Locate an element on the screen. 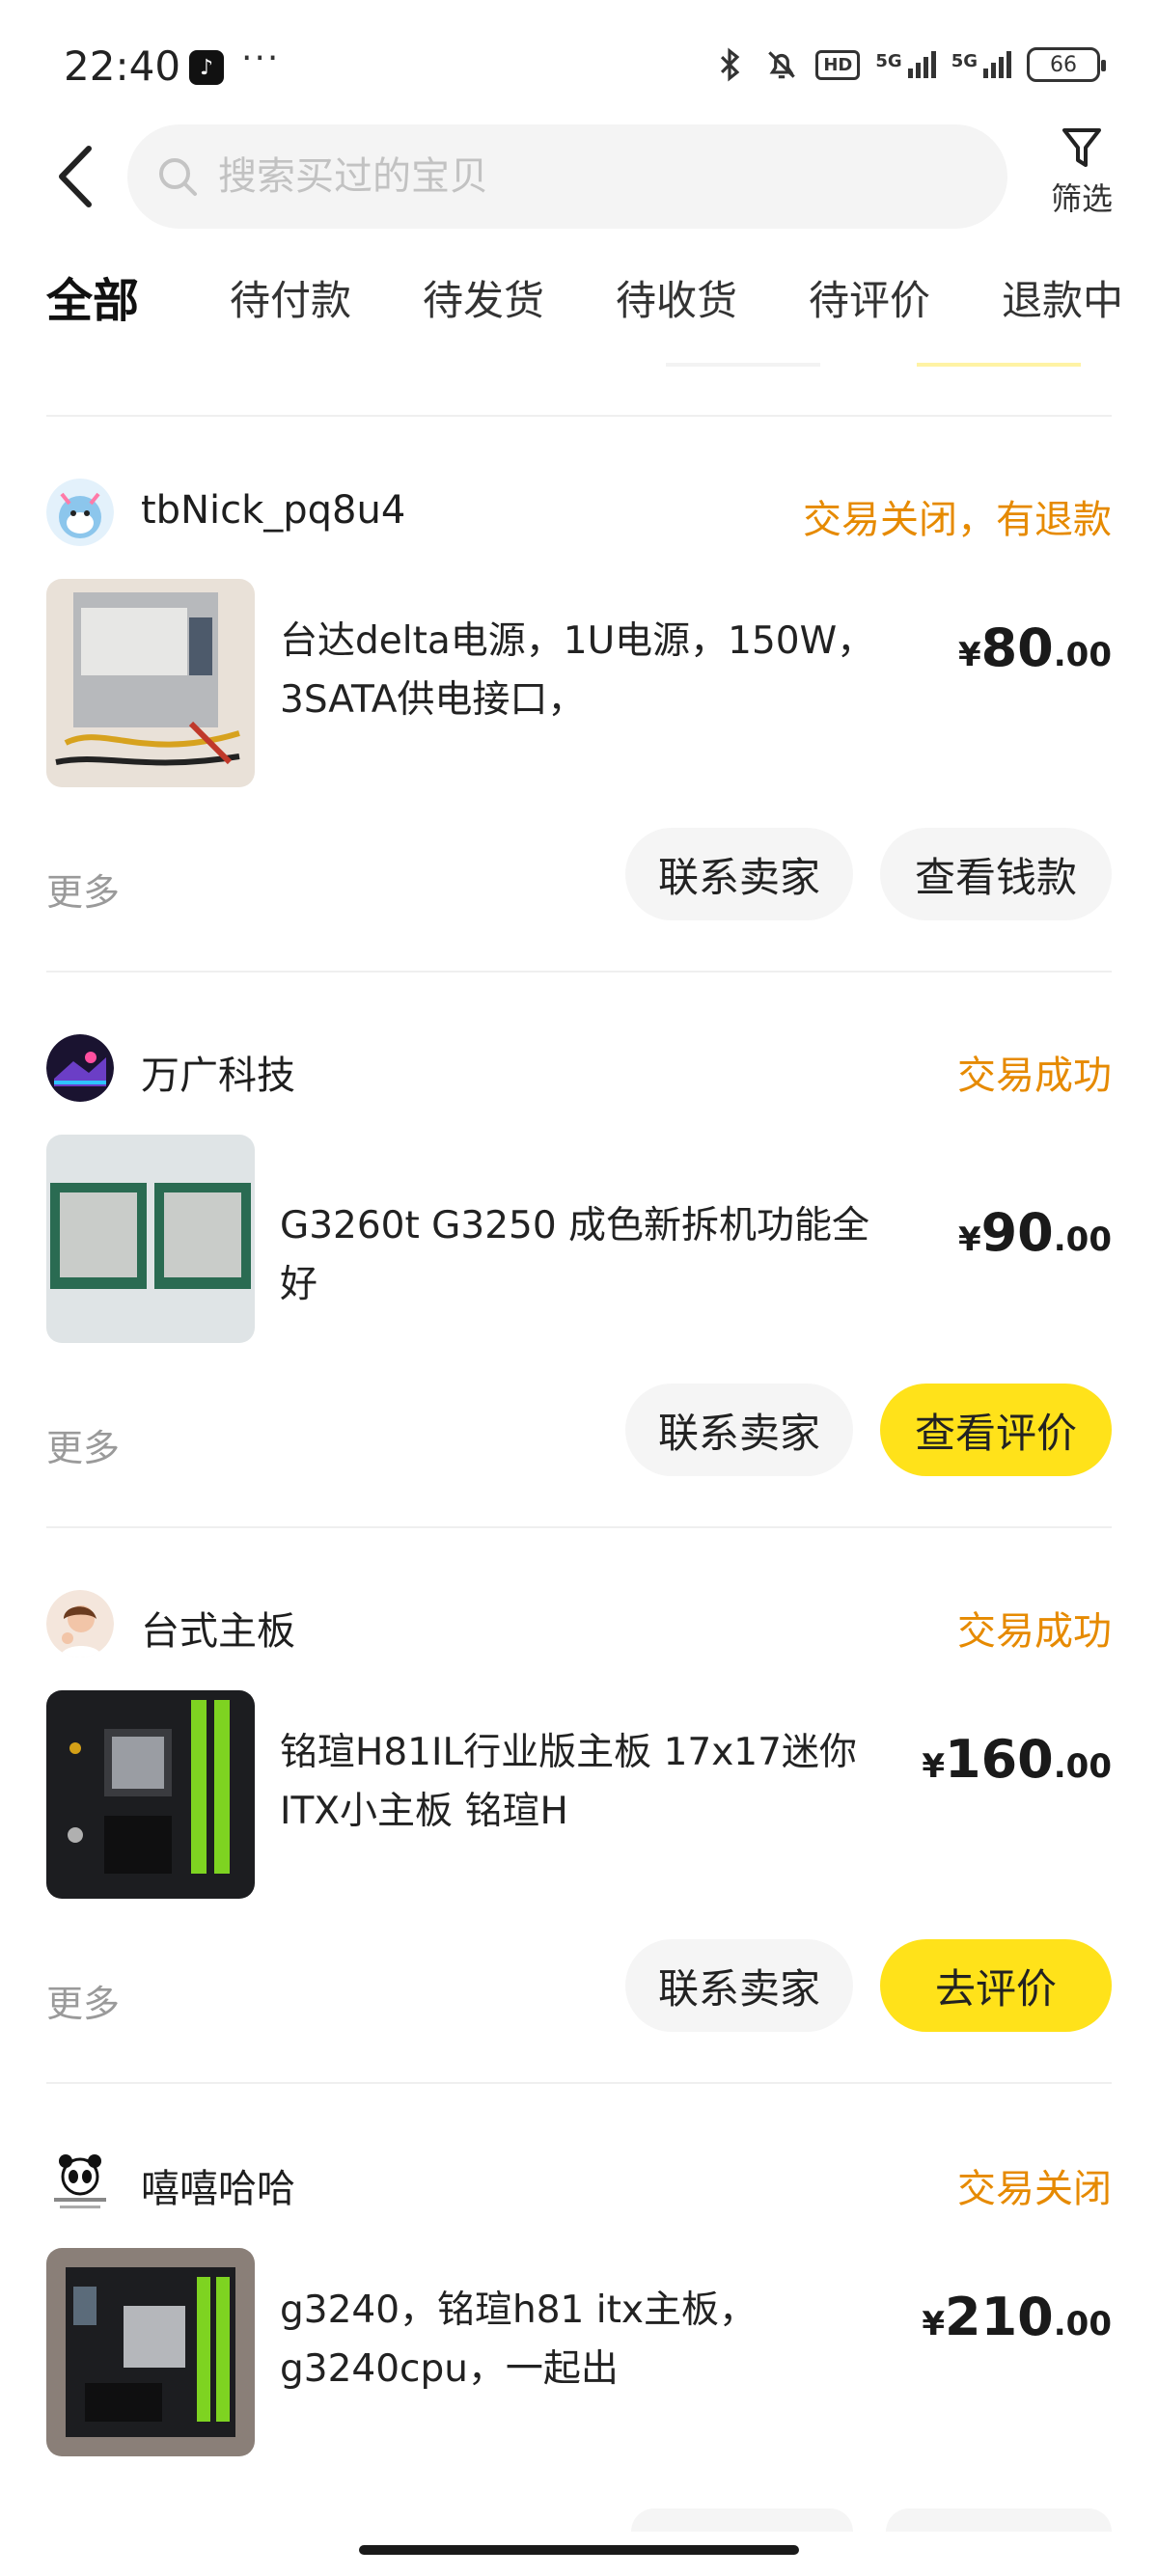 This screenshot has height=2576, width=1158. home-indicator is located at coordinates (579, 2550).